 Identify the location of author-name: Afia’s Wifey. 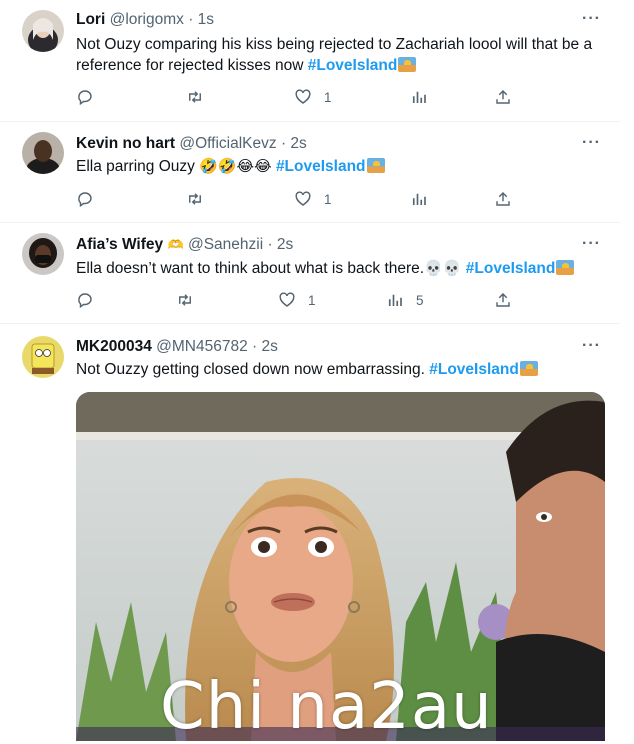
(119, 244).